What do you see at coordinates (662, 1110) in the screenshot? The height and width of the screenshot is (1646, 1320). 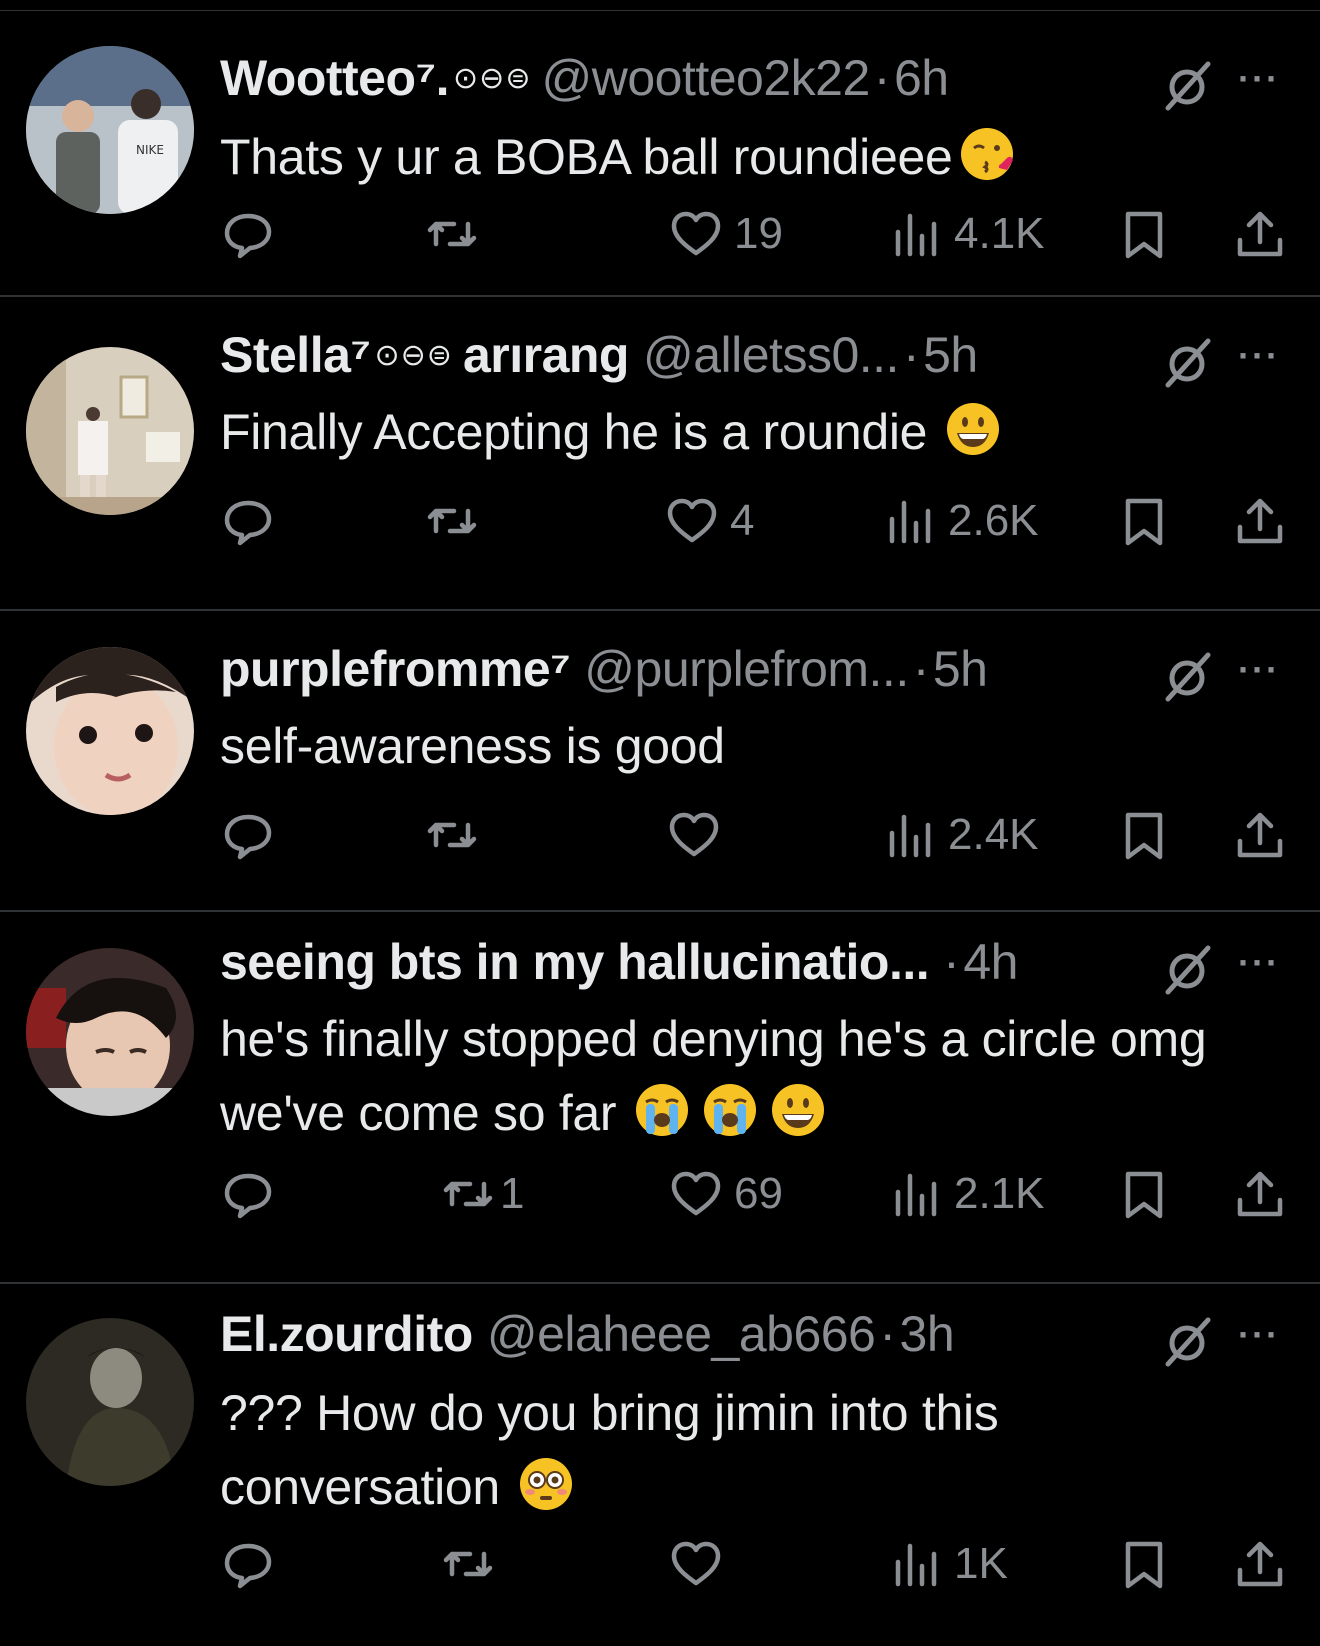 I see `loudly-crying-emoji` at bounding box center [662, 1110].